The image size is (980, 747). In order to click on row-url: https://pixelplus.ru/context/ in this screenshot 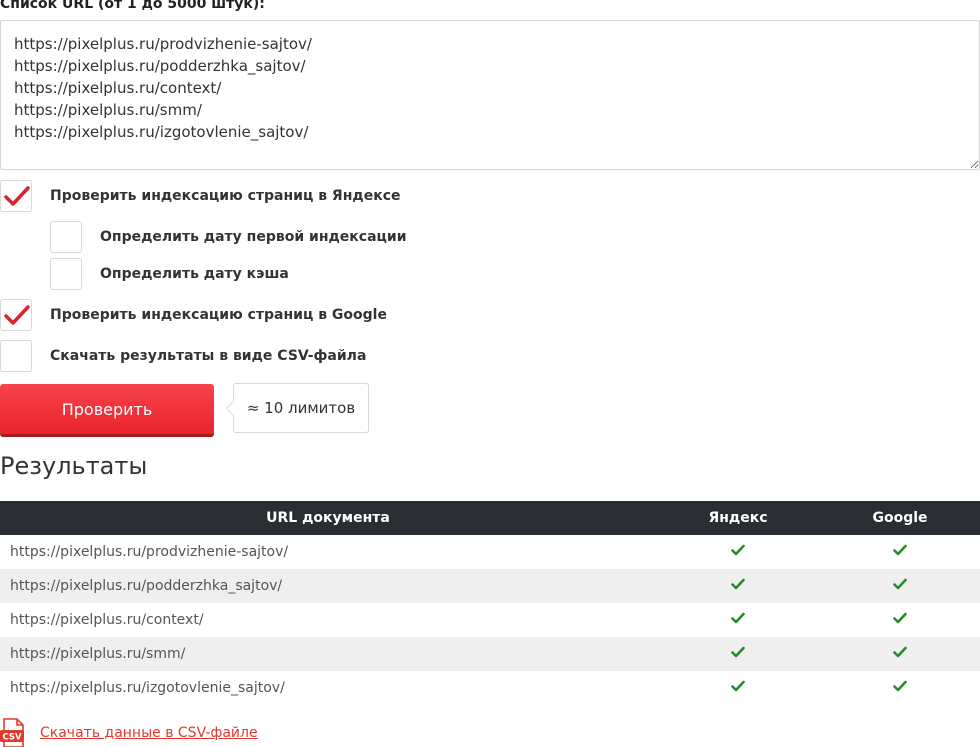, I will do `click(107, 620)`.